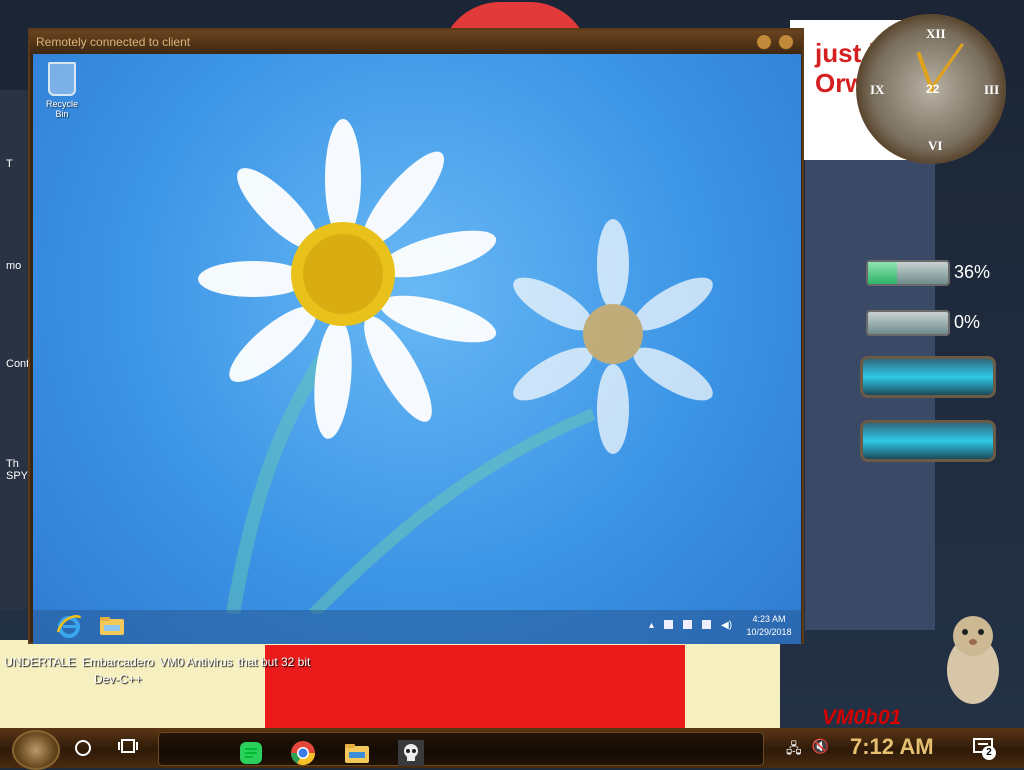 The width and height of the screenshot is (1024, 770). What do you see at coordinates (908, 273) in the screenshot?
I see `cpu-gauge` at bounding box center [908, 273].